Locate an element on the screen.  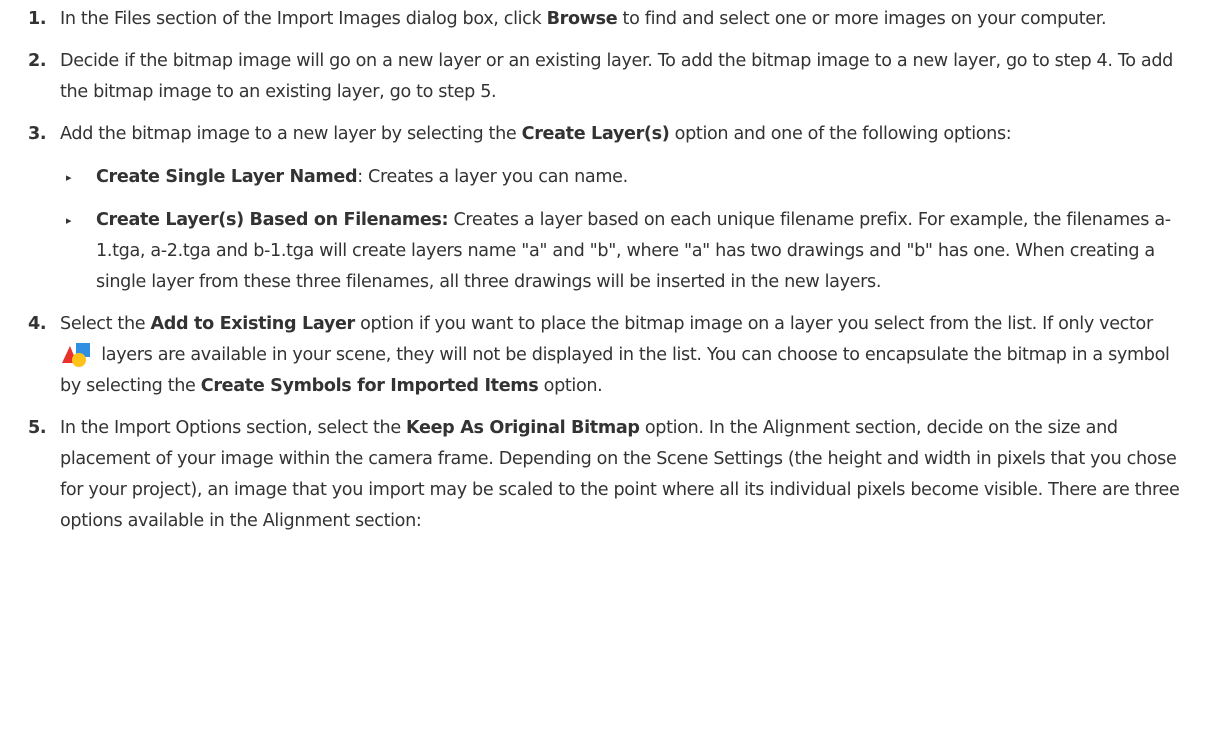
keep-original-bitmap-label: Keep As Original Bitmap is located at coordinates (523, 428).